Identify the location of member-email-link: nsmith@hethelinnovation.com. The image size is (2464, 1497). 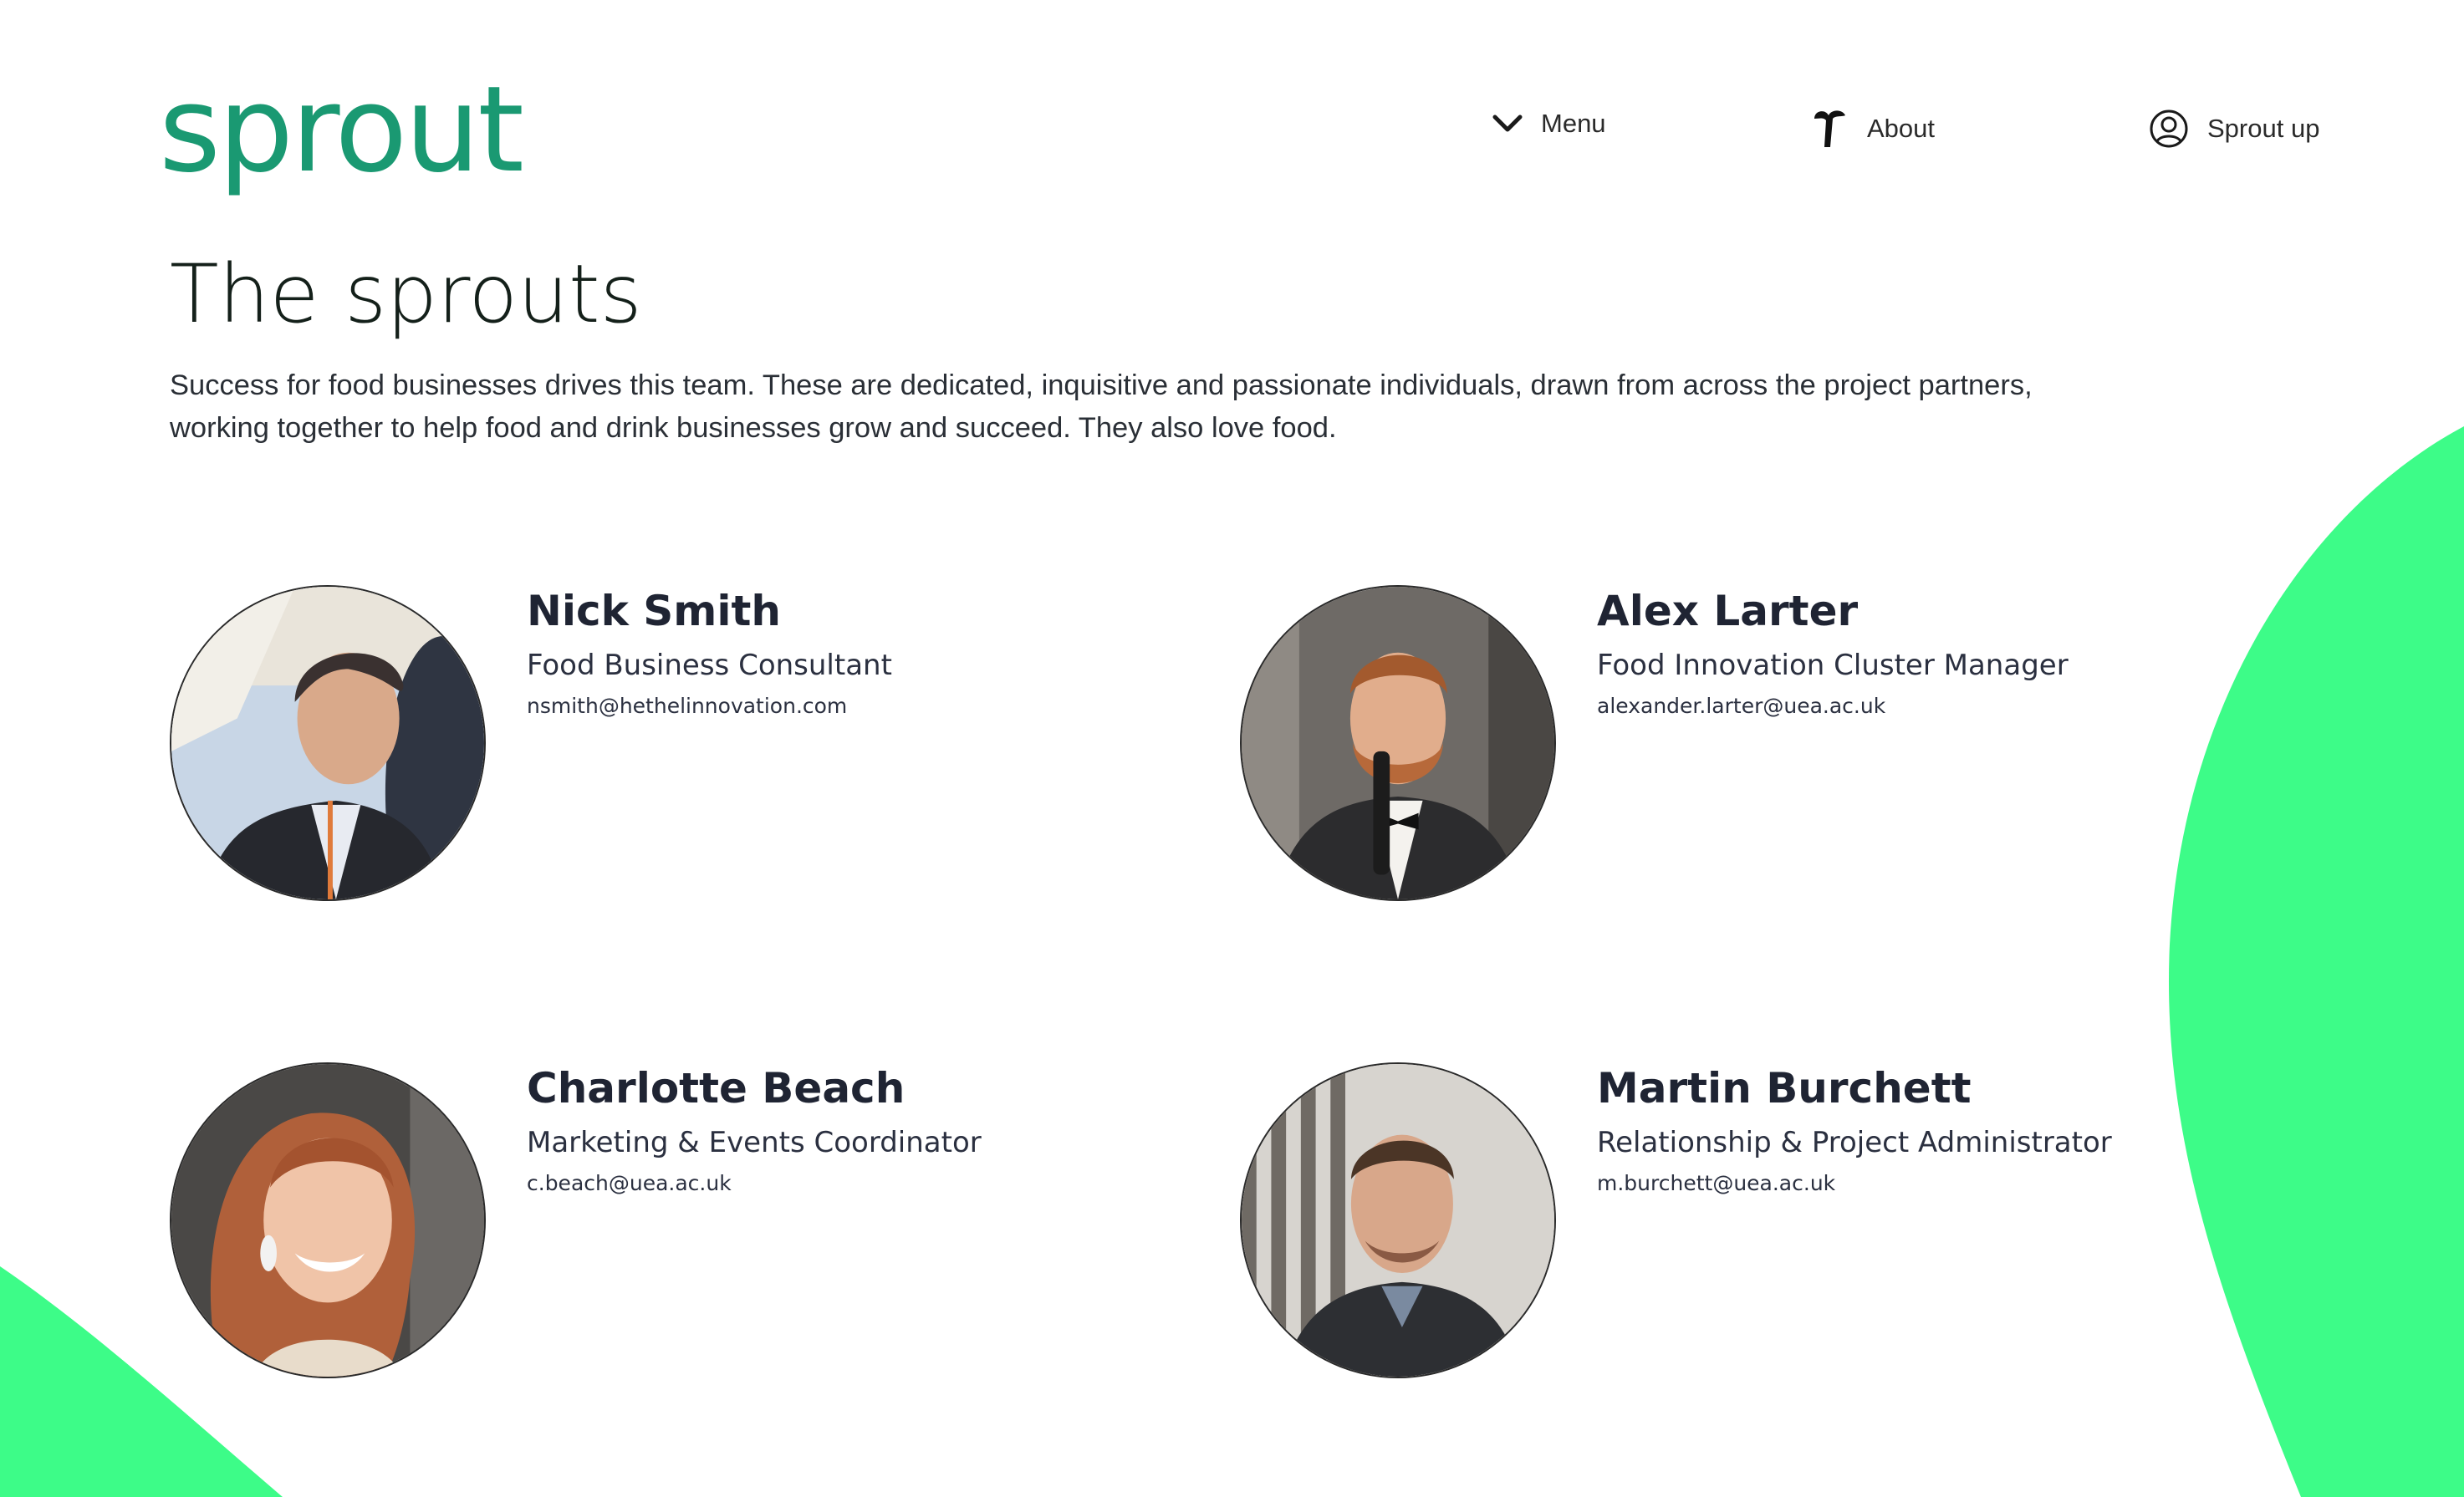
(709, 706).